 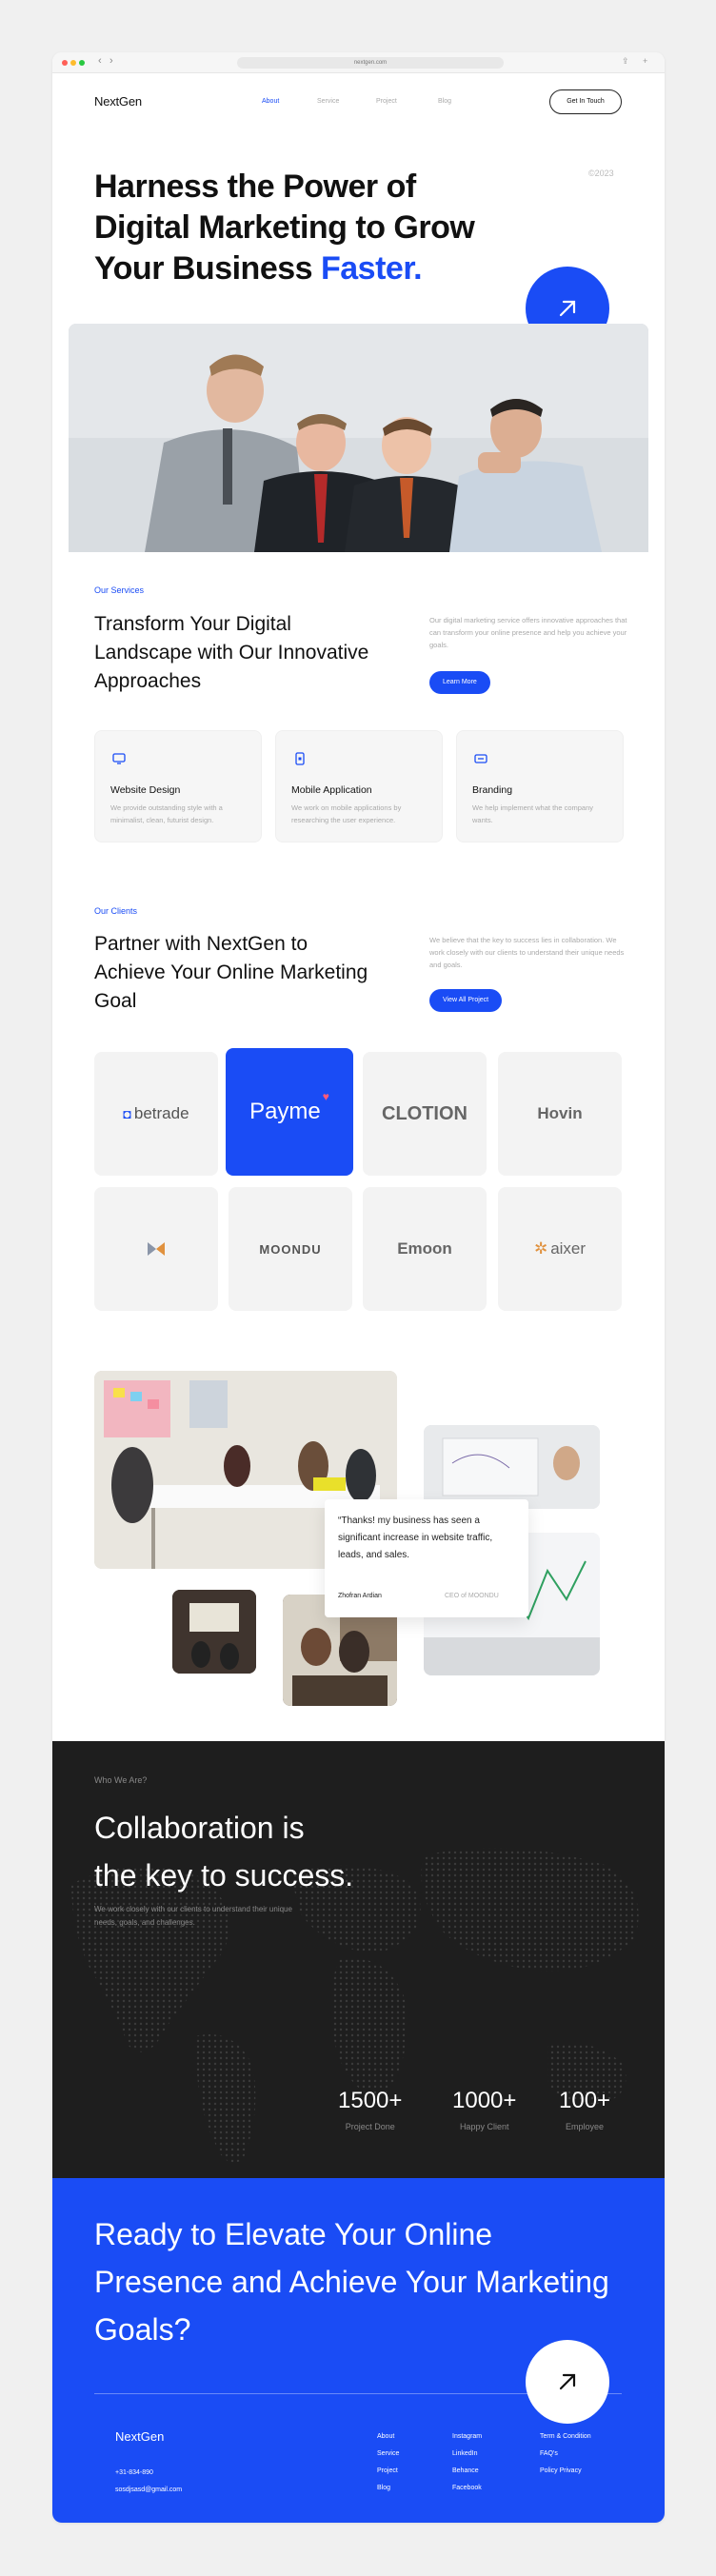 I want to click on footer-link-project: Project, so click(x=387, y=2470).